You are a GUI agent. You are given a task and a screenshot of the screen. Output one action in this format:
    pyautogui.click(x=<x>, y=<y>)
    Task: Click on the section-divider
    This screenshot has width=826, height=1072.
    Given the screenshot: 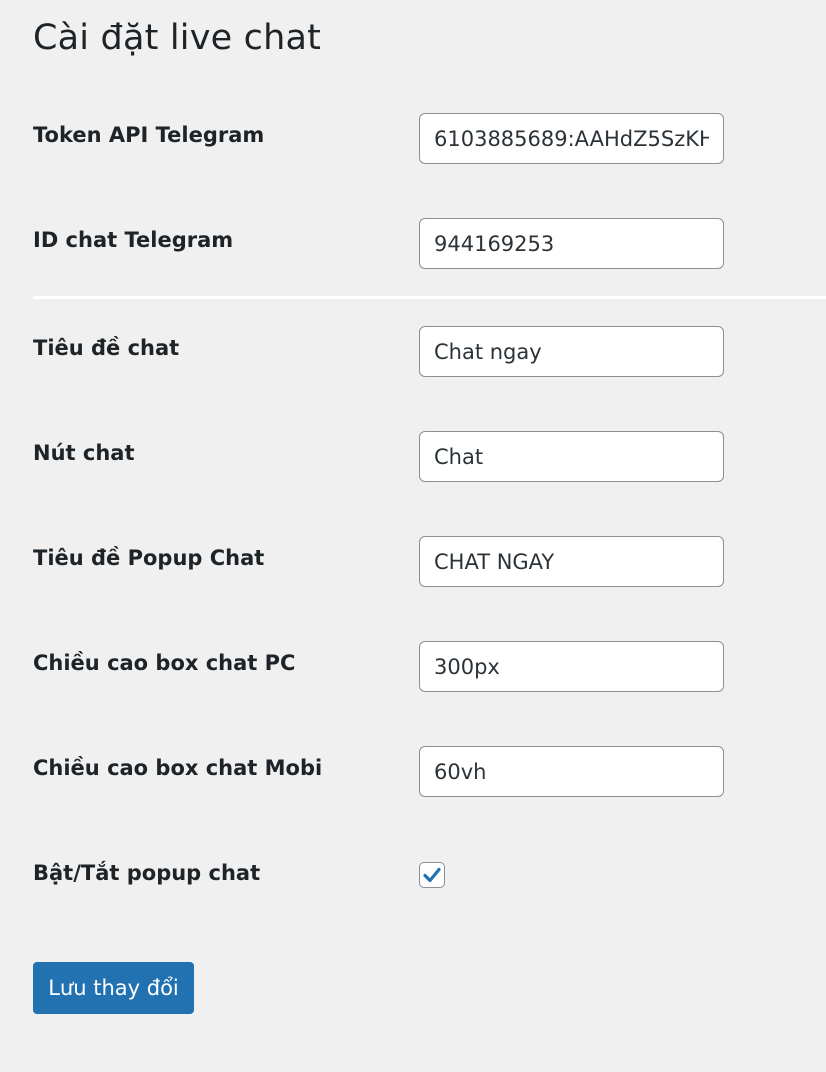 What is the action you would take?
    pyautogui.click(x=429, y=297)
    